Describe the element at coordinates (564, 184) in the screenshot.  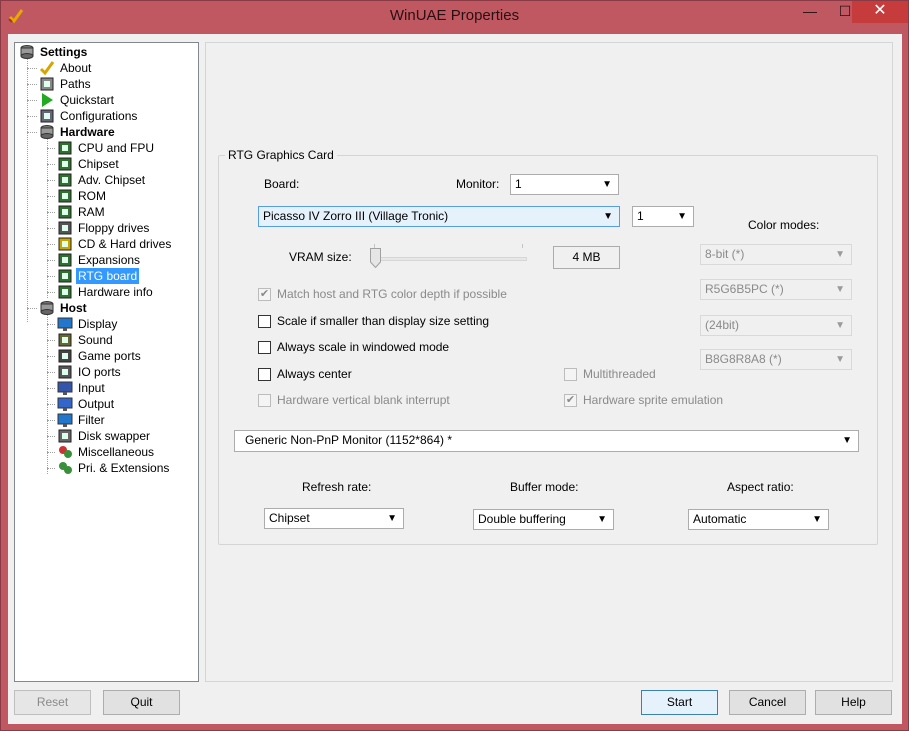
I see `monitor-select: 1 ▼` at that location.